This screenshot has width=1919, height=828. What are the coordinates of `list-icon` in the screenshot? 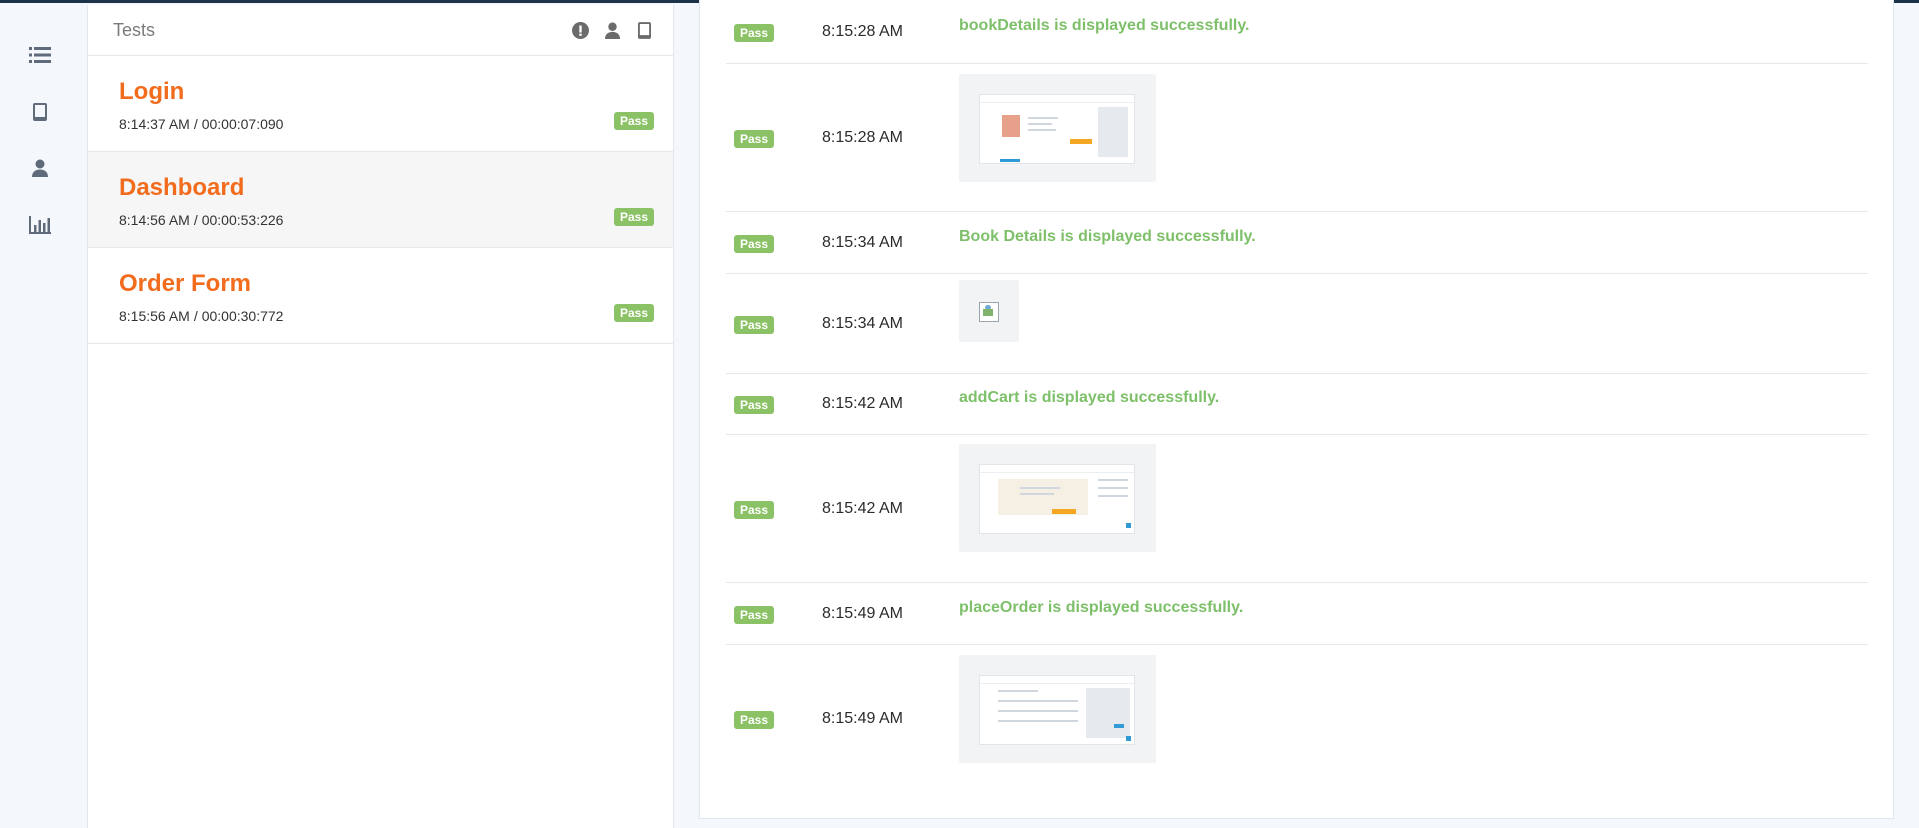 It's located at (40, 55).